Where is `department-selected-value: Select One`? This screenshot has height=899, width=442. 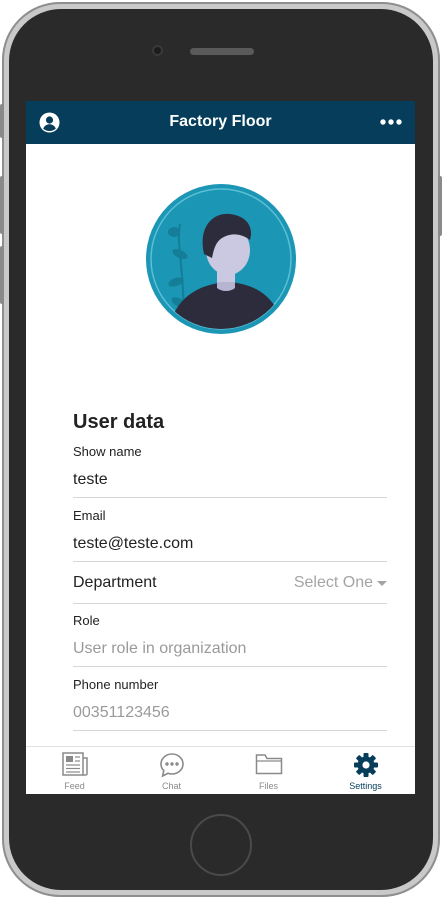 department-selected-value: Select One is located at coordinates (333, 583).